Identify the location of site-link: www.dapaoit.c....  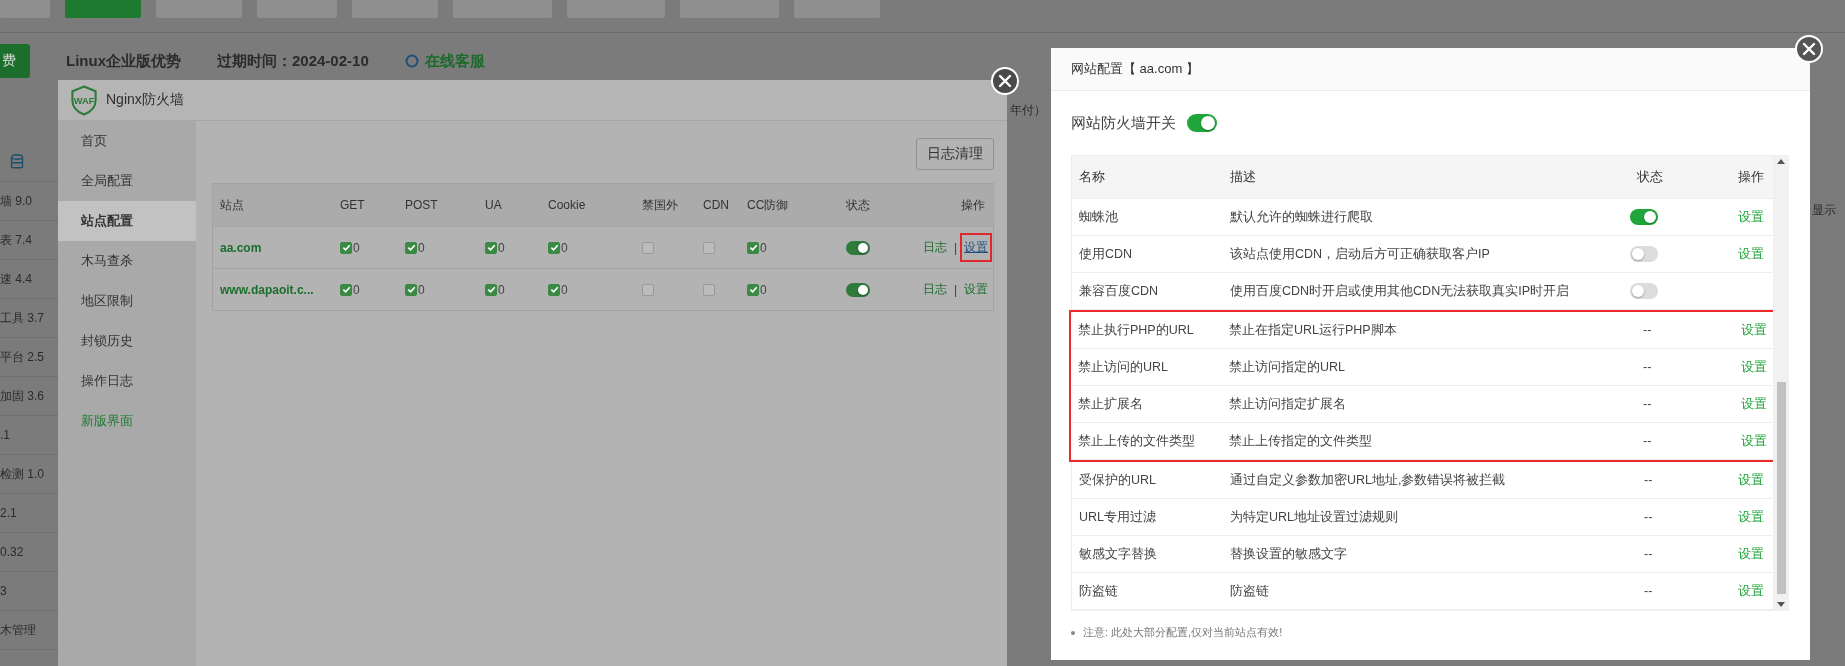
(273, 289).